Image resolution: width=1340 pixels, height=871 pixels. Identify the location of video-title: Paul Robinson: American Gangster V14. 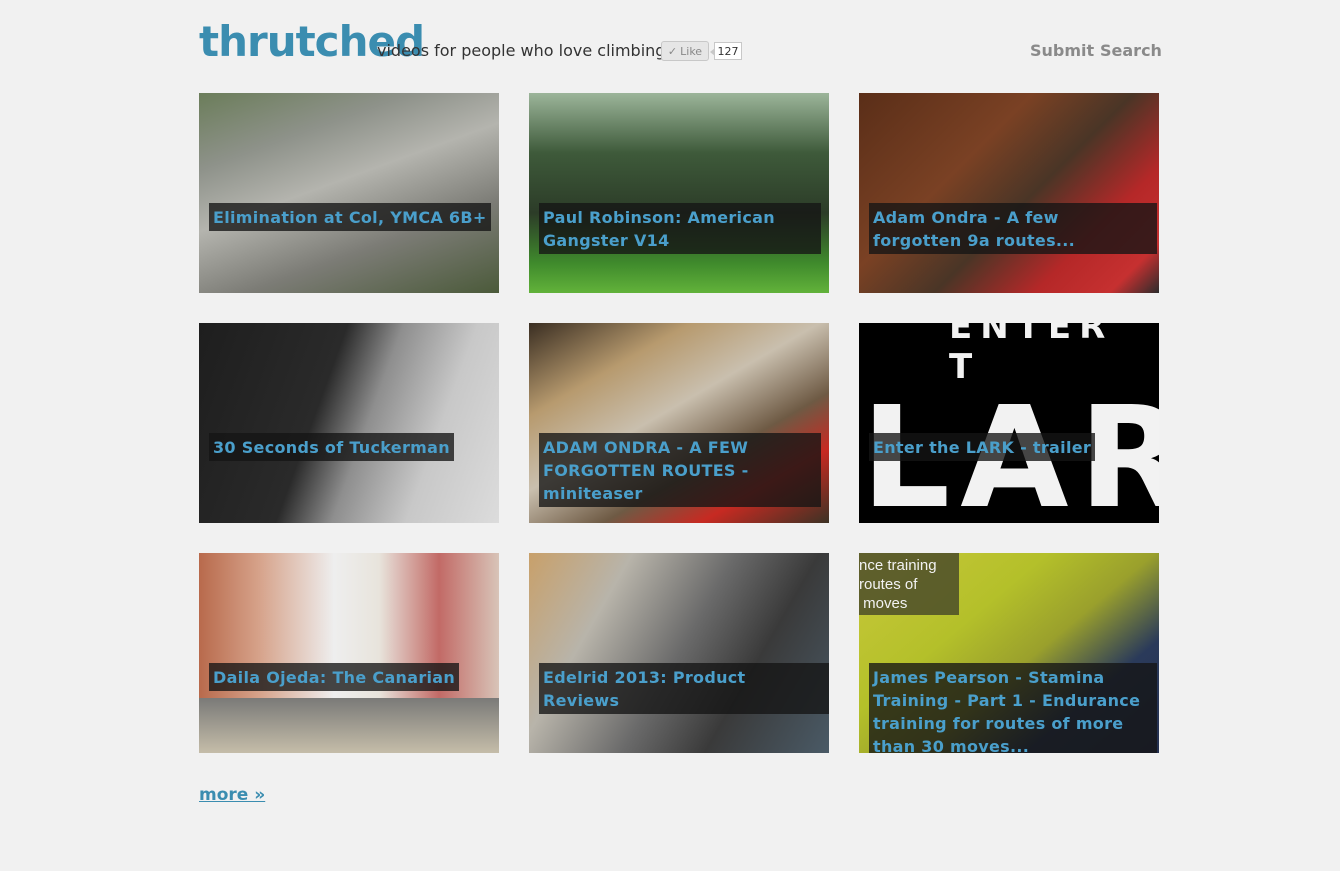
(680, 228).